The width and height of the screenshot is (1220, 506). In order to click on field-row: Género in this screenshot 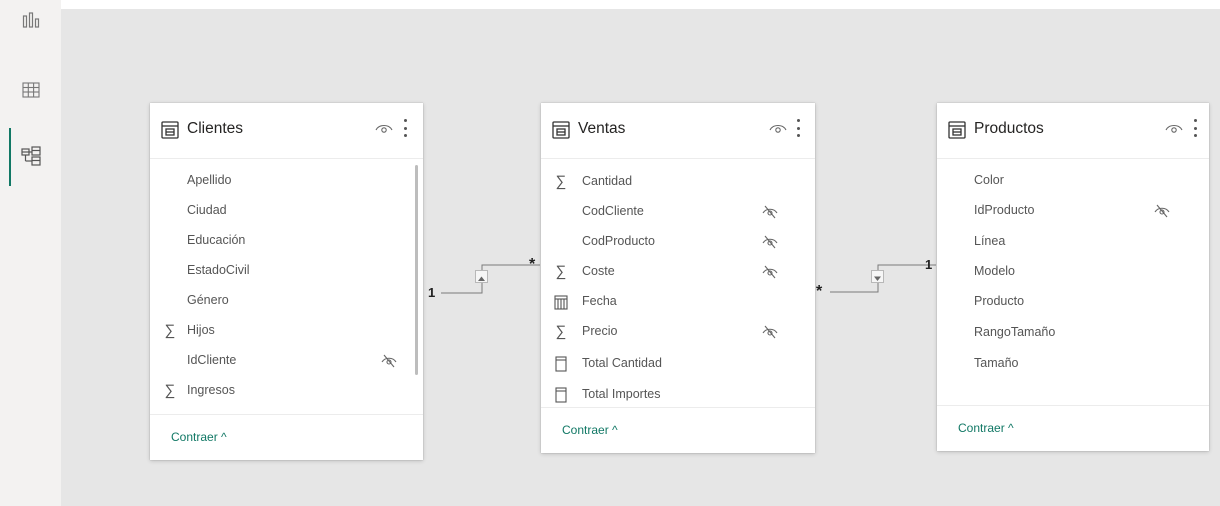, I will do `click(286, 301)`.